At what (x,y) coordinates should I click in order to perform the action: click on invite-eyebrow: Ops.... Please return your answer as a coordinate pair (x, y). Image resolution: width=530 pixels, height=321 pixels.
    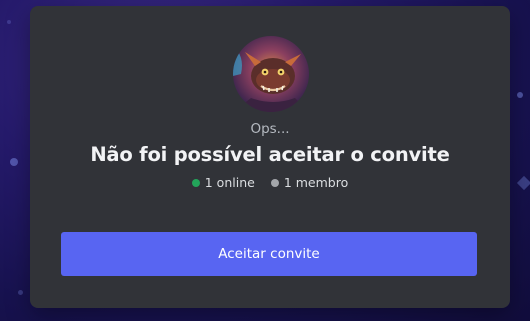
    Looking at the image, I should click on (270, 129).